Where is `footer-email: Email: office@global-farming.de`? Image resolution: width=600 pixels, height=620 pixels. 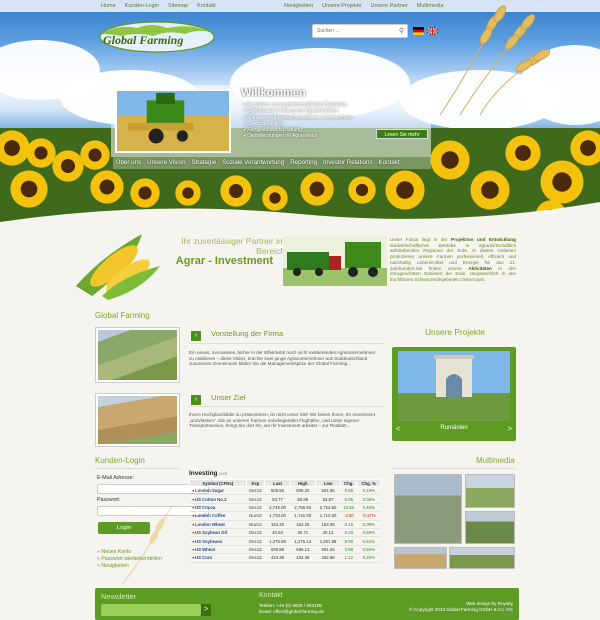
footer-email: Email: office@global-farming.de is located at coordinates (291, 612).